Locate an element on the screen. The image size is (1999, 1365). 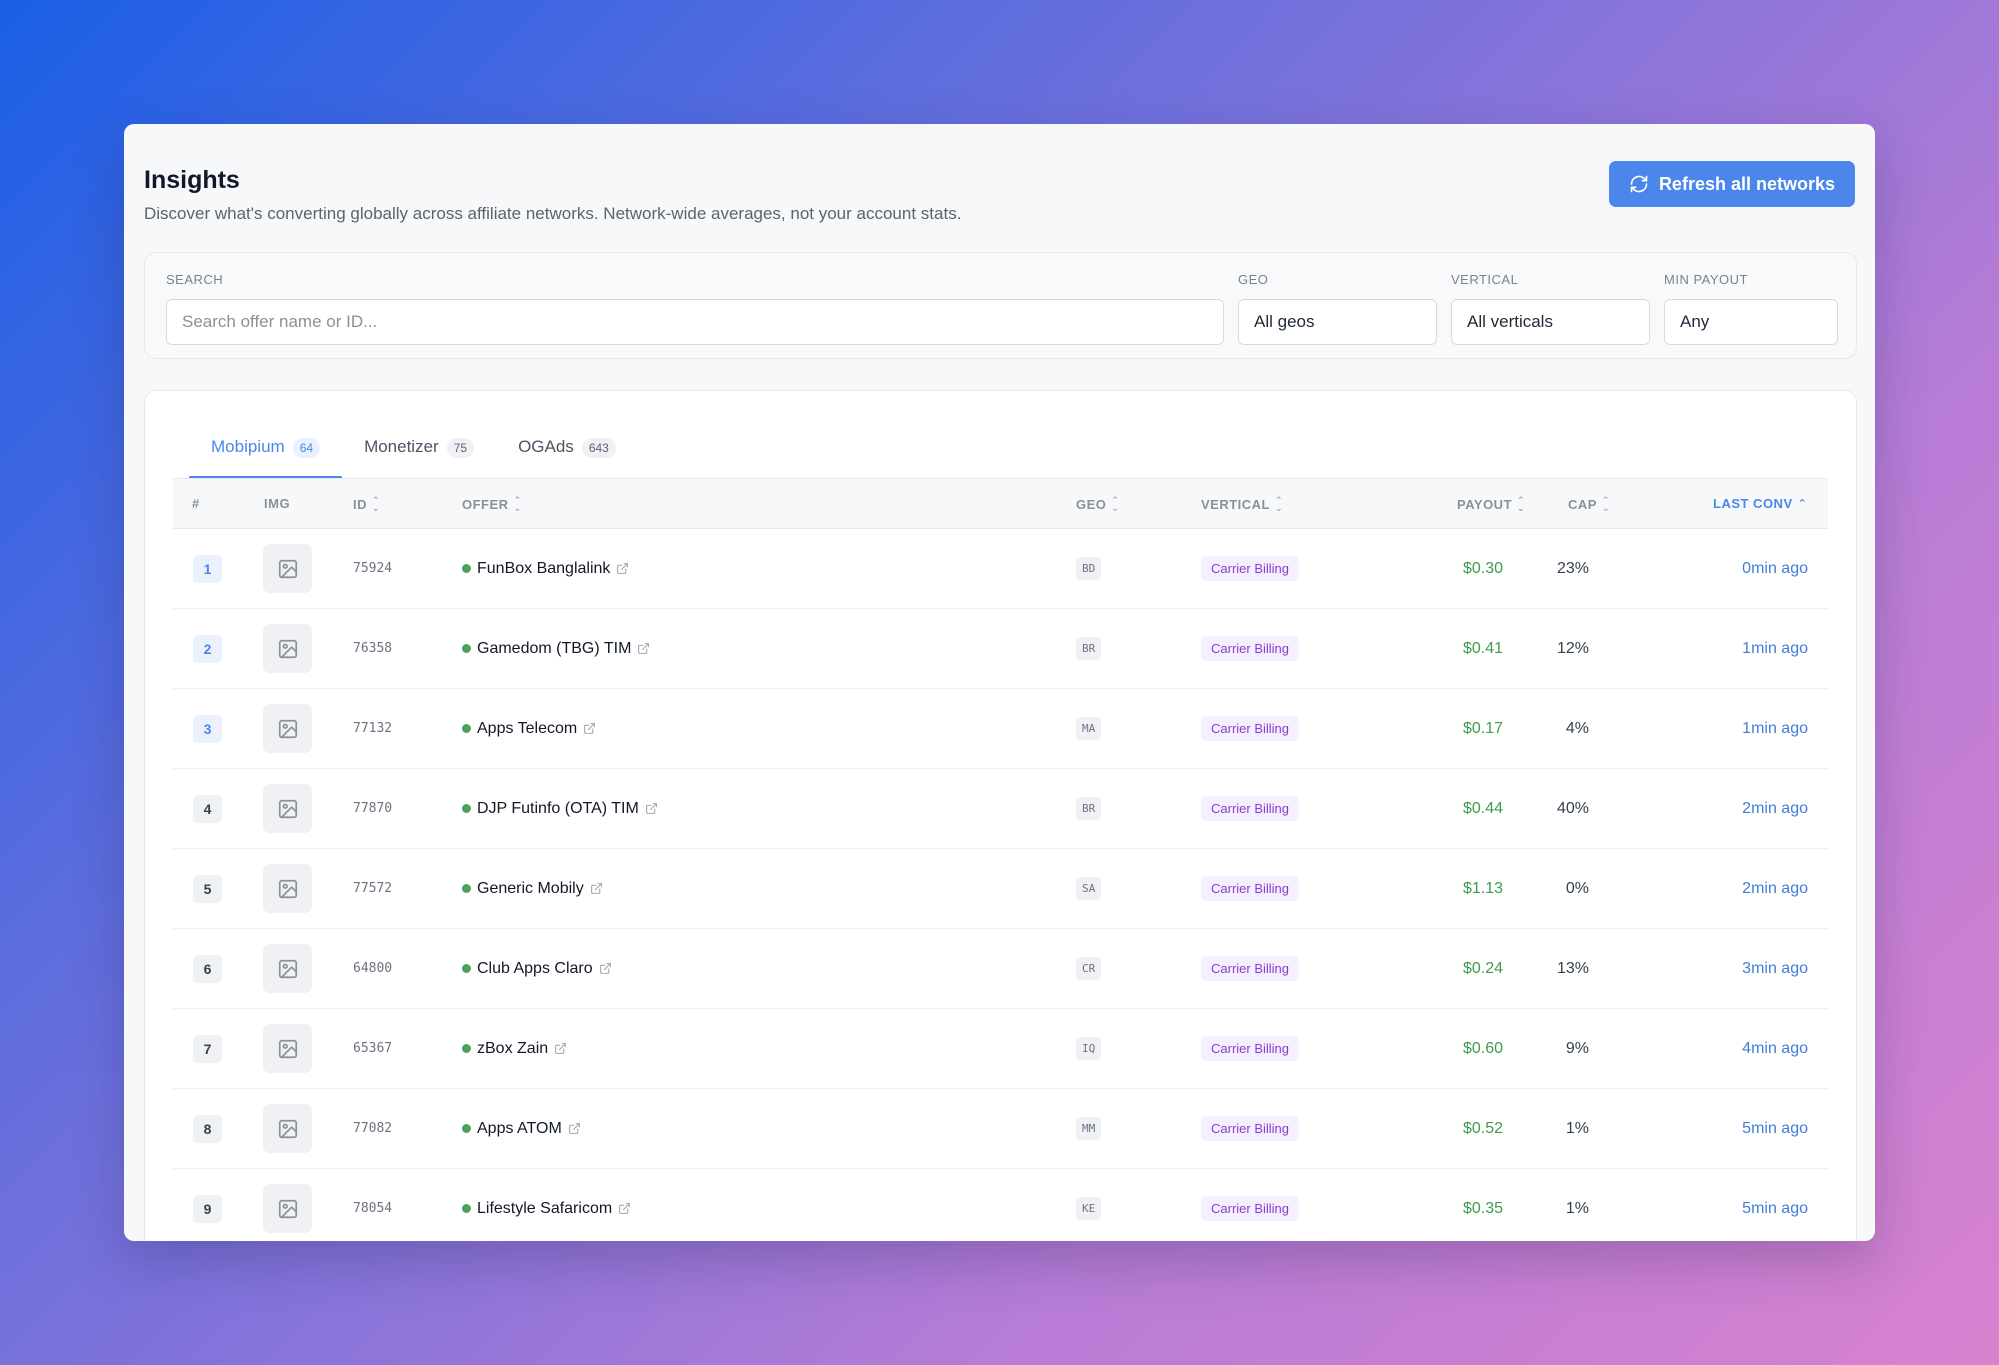
cap-value: 23% is located at coordinates (1572, 568).